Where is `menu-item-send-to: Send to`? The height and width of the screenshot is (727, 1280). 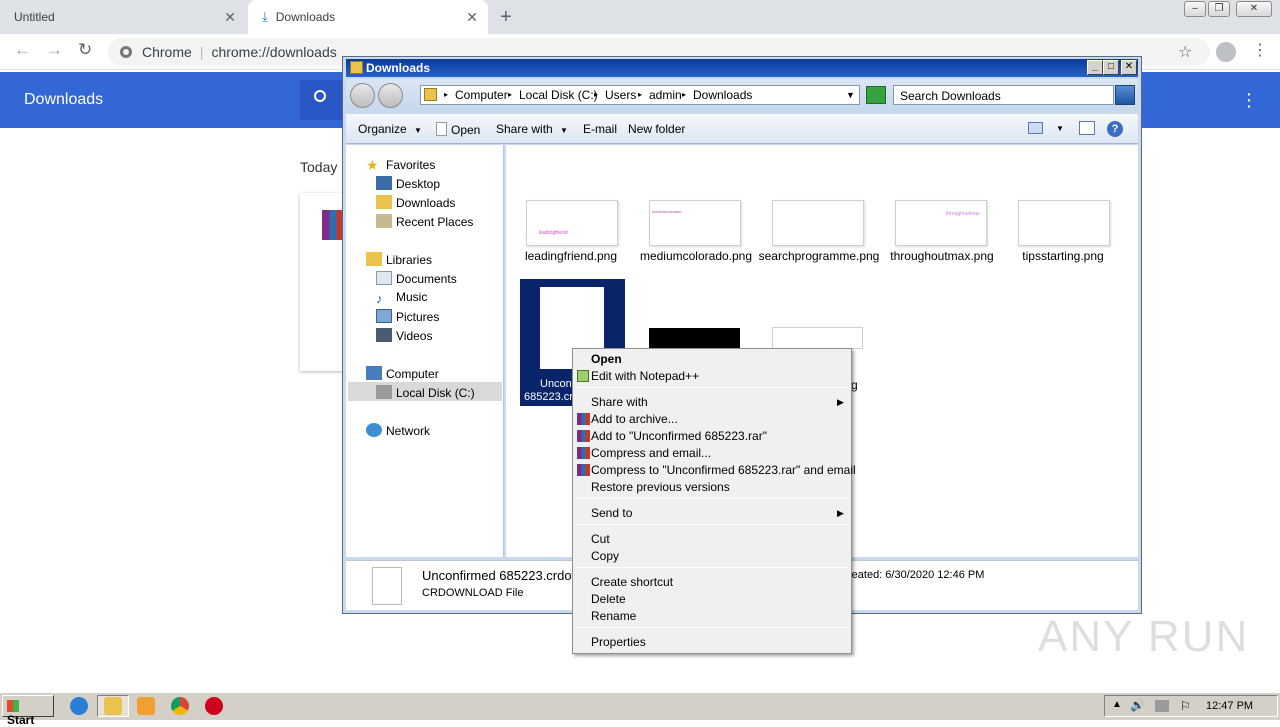 menu-item-send-to: Send to is located at coordinates (611, 513).